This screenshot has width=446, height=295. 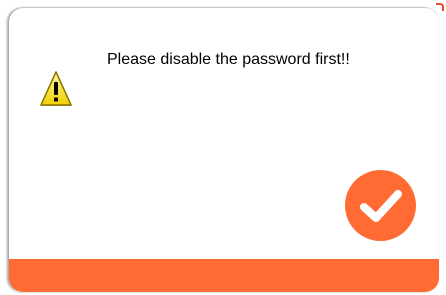 I want to click on ok-button, so click(x=380, y=205).